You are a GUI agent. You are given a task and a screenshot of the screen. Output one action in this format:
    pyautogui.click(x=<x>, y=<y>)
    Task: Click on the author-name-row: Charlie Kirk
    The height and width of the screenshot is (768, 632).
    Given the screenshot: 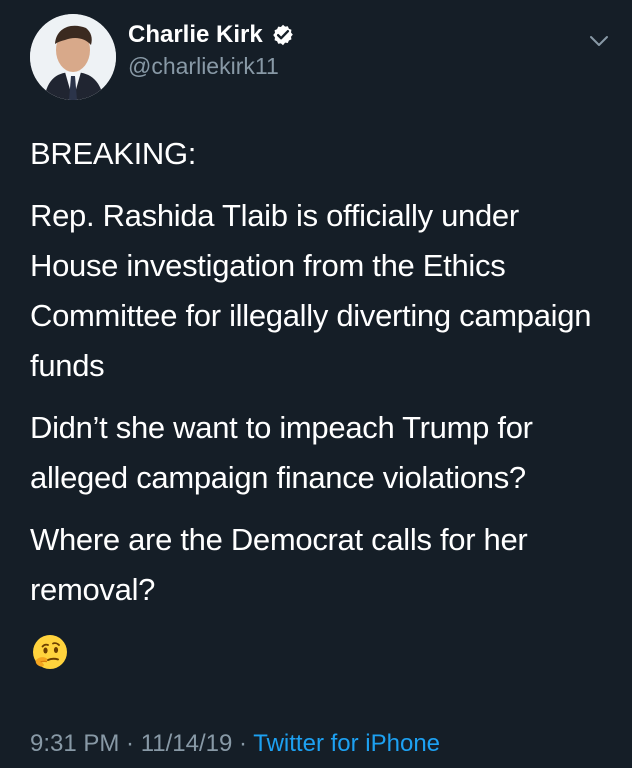 What is the action you would take?
    pyautogui.click(x=211, y=35)
    